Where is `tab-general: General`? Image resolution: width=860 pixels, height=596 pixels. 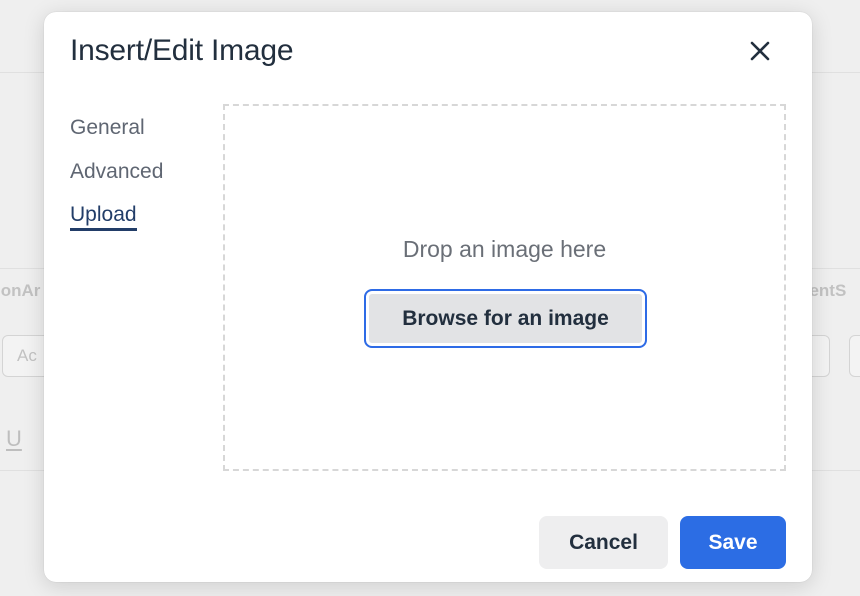 tab-general: General is located at coordinates (107, 128).